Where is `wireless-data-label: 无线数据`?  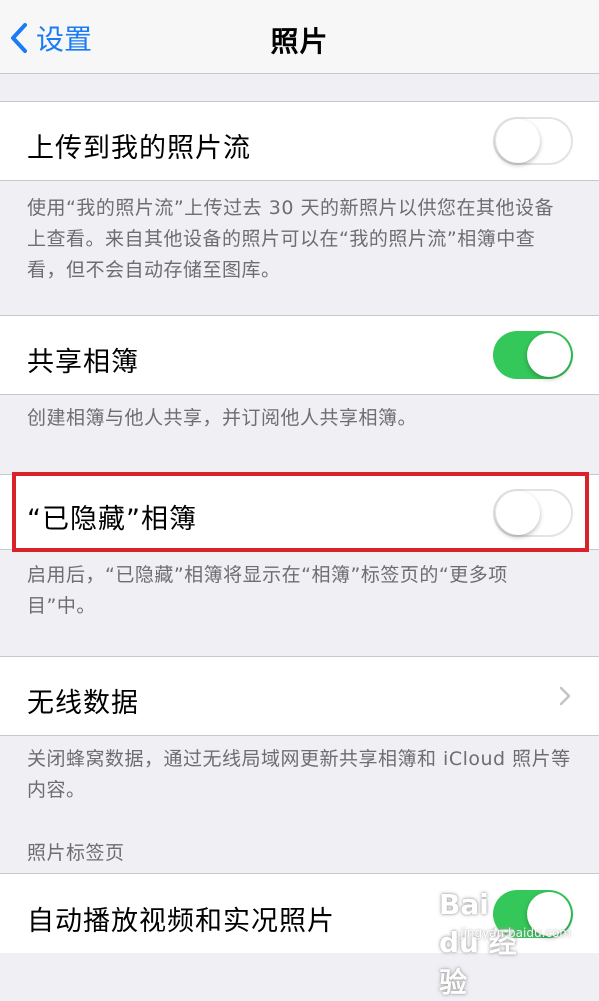 wireless-data-label: 无线数据 is located at coordinates (83, 703).